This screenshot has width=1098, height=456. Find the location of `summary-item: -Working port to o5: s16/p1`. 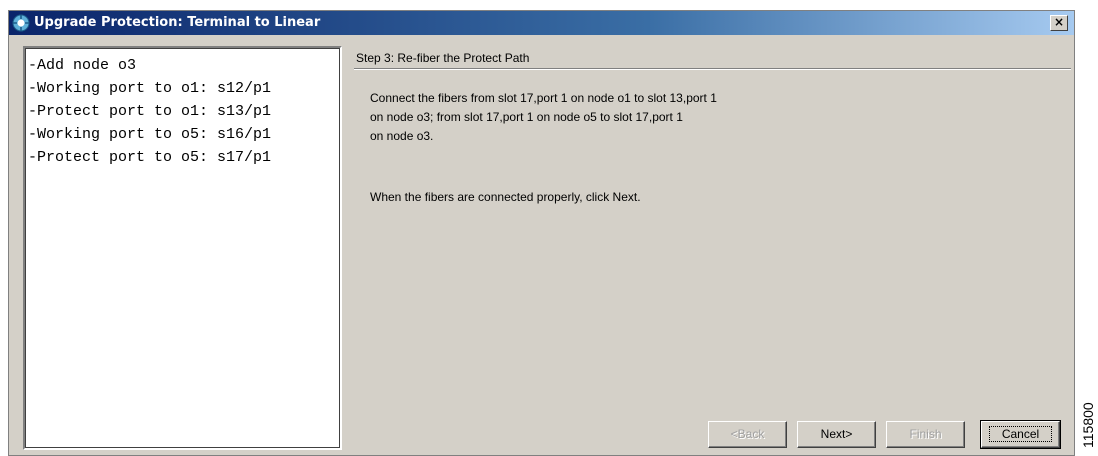

summary-item: -Working port to o5: s16/p1 is located at coordinates (150, 134).